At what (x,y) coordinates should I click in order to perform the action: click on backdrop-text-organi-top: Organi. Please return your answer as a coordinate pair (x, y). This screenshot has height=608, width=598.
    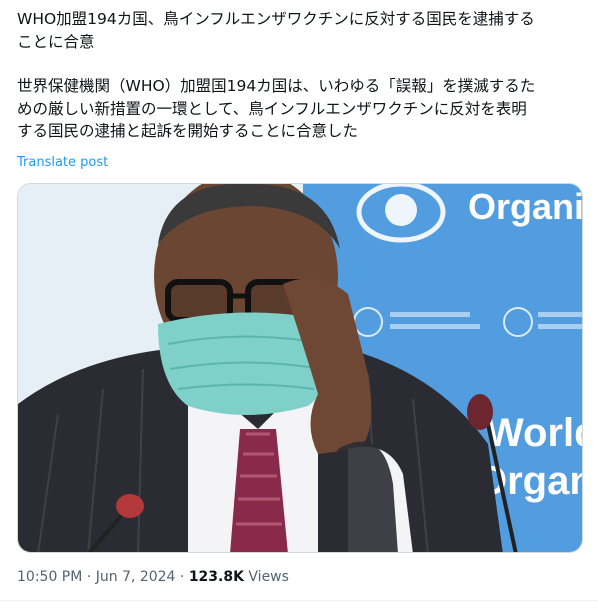
    Looking at the image, I should click on (525, 206).